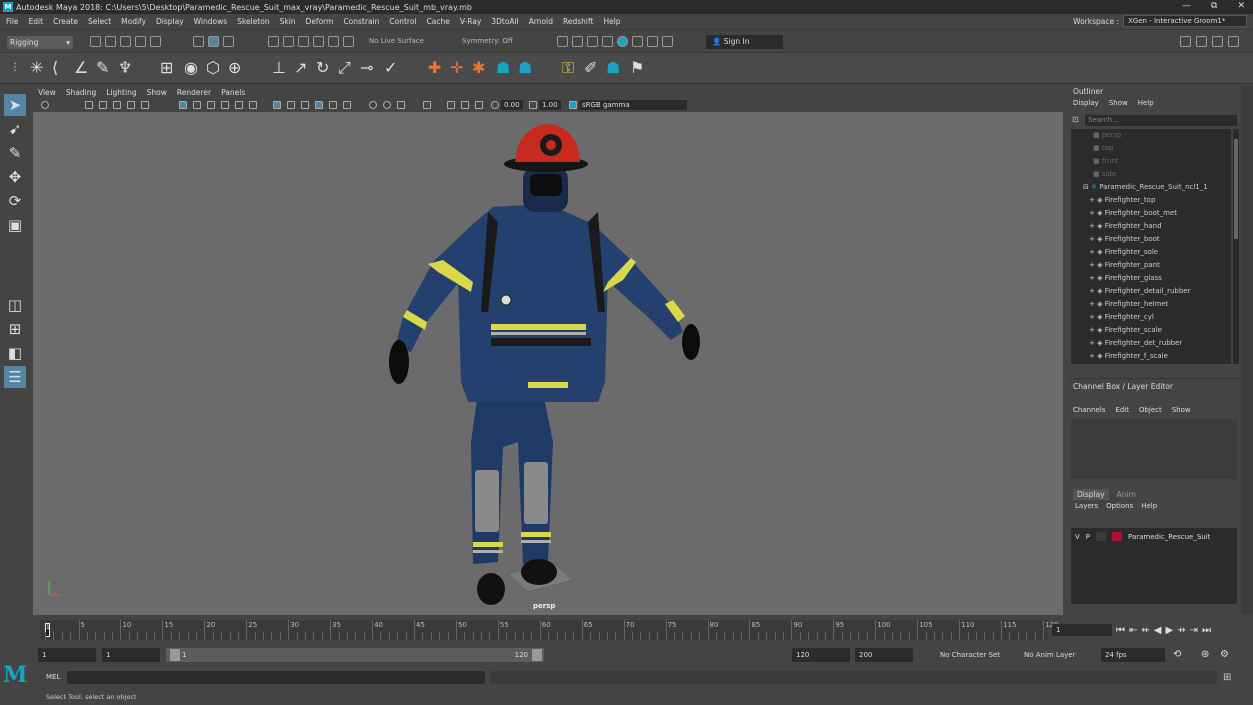  What do you see at coordinates (1185, 41) in the screenshot?
I see `modeling-toolkit-icon` at bounding box center [1185, 41].